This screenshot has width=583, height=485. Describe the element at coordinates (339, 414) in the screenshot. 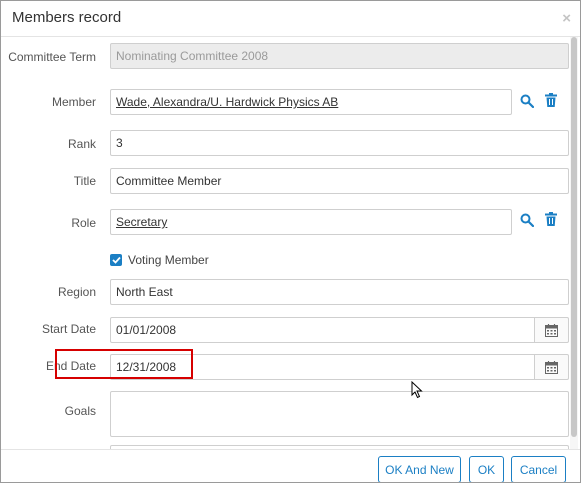

I see `goals-field` at that location.